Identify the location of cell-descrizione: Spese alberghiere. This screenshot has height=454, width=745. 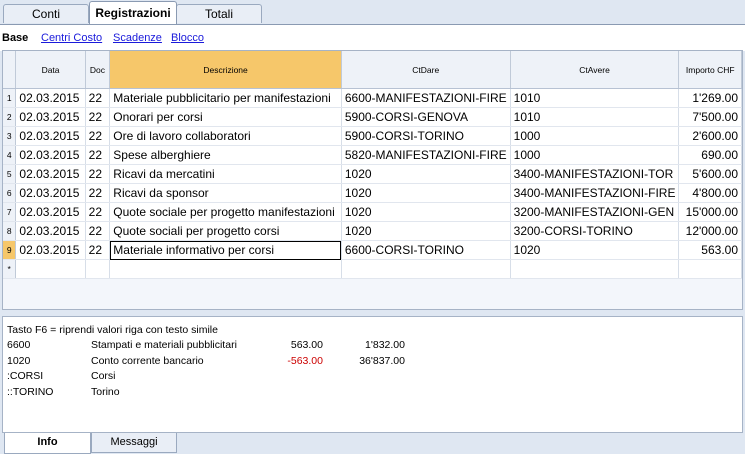
(225, 155).